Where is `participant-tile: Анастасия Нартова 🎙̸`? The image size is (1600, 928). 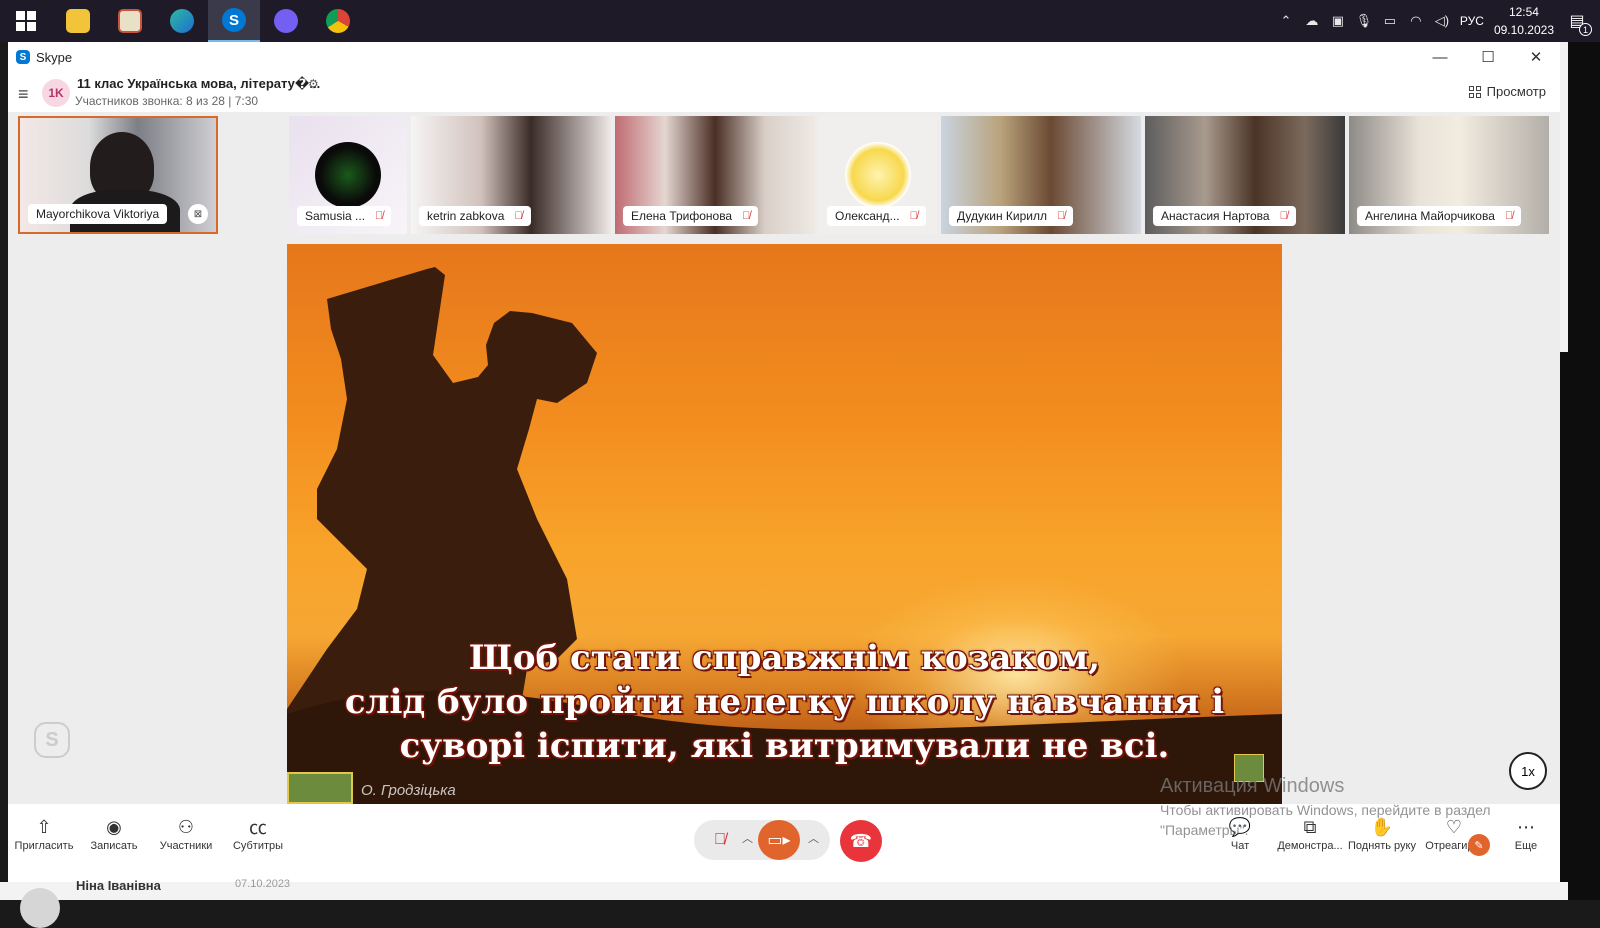 participant-tile: Анастасия Нартова 🎙̸ is located at coordinates (1245, 175).